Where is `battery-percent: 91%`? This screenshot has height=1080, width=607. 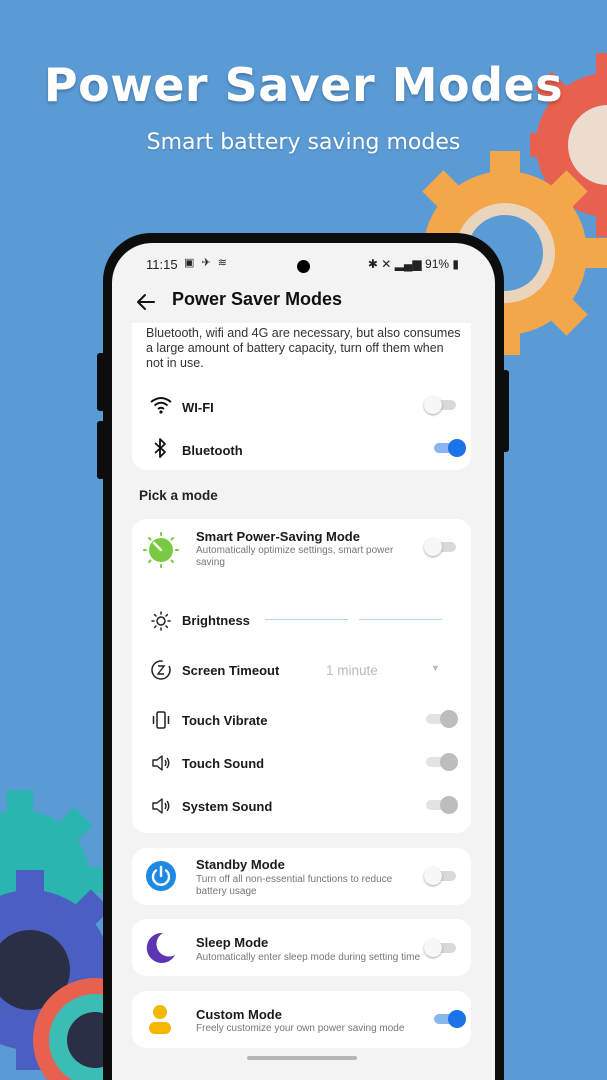
battery-percent: 91% is located at coordinates (437, 264).